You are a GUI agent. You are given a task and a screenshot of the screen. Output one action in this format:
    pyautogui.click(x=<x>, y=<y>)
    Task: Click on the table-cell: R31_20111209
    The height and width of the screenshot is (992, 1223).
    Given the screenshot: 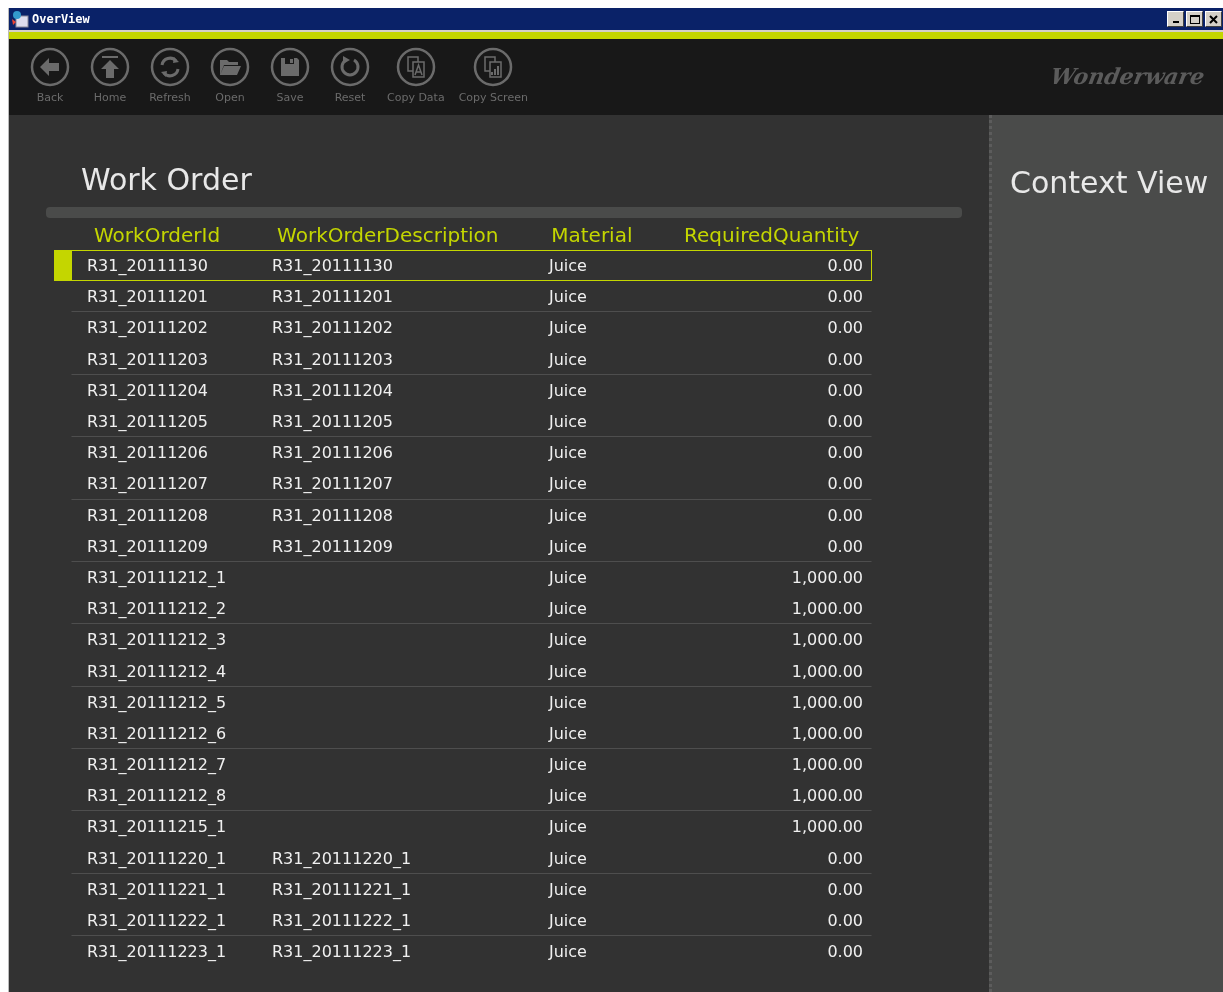 What is the action you would take?
    pyautogui.click(x=332, y=546)
    